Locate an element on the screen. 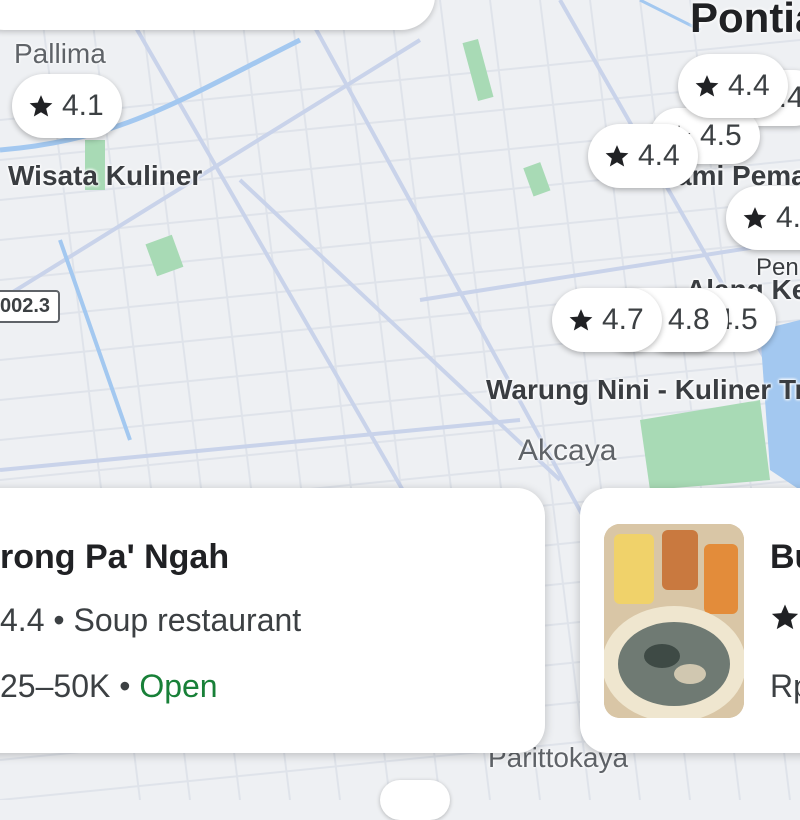 This screenshot has height=820, width=800. place-label-wisata-kuliner: Wisata Kuliner is located at coordinates (105, 176).